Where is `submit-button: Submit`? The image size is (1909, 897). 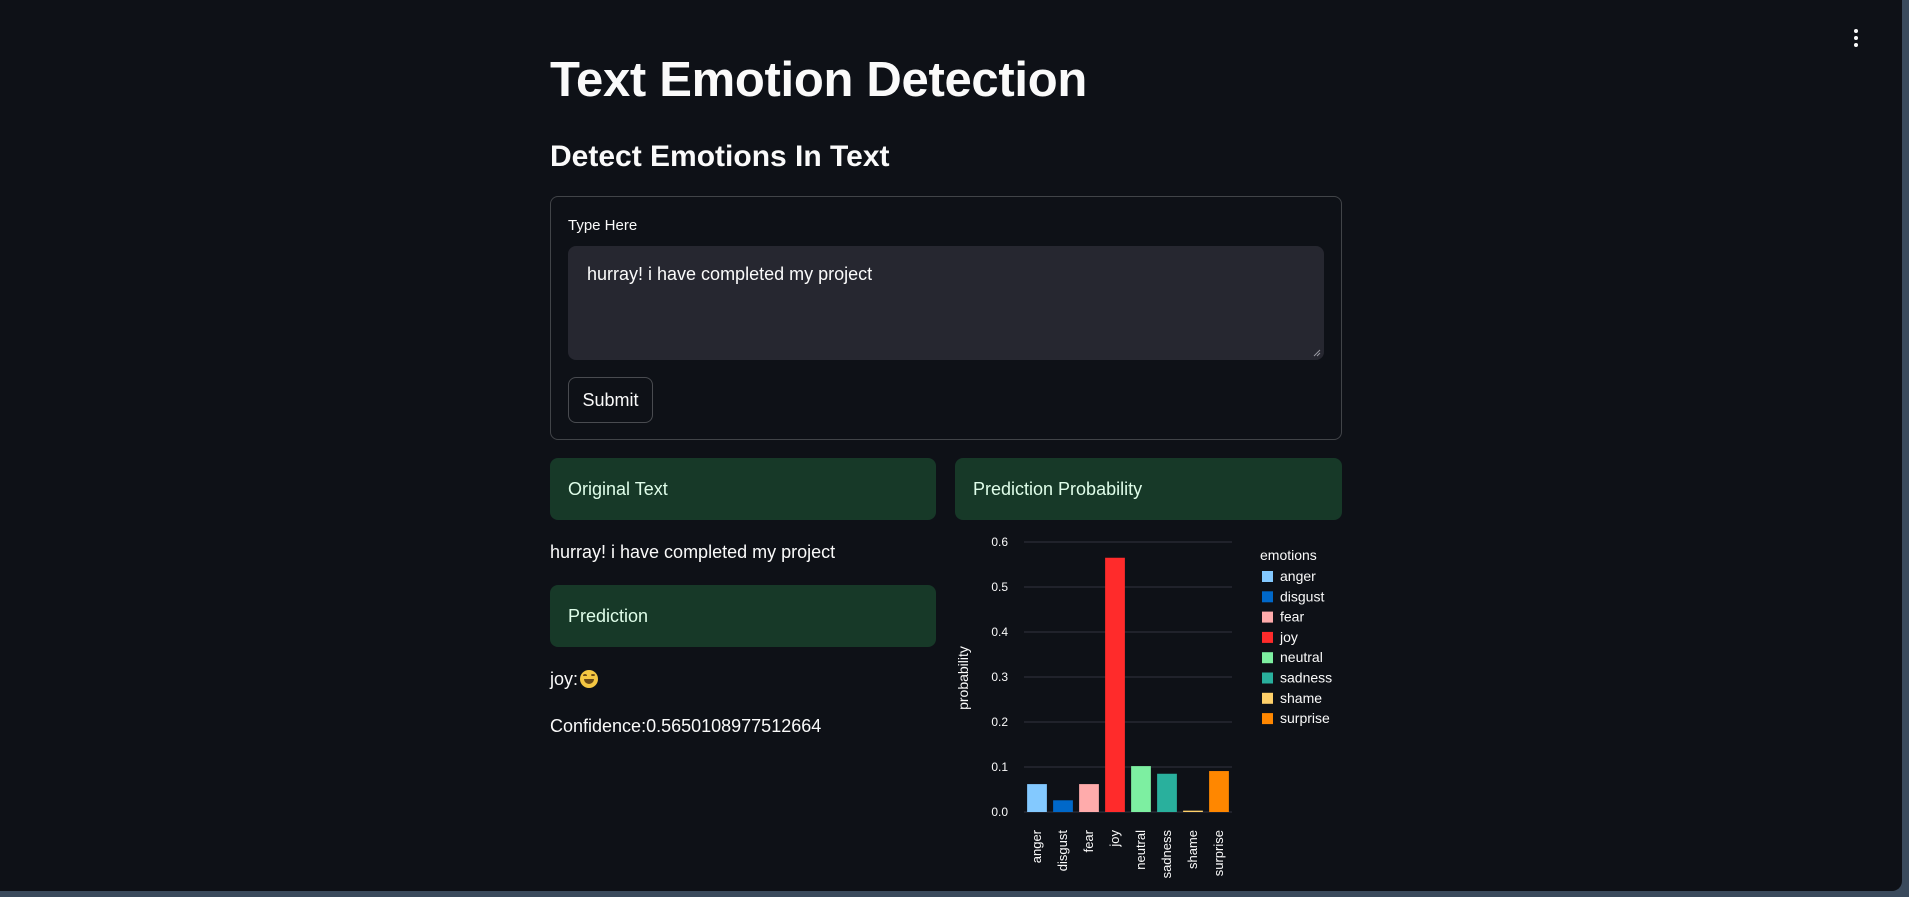 submit-button: Submit is located at coordinates (610, 400).